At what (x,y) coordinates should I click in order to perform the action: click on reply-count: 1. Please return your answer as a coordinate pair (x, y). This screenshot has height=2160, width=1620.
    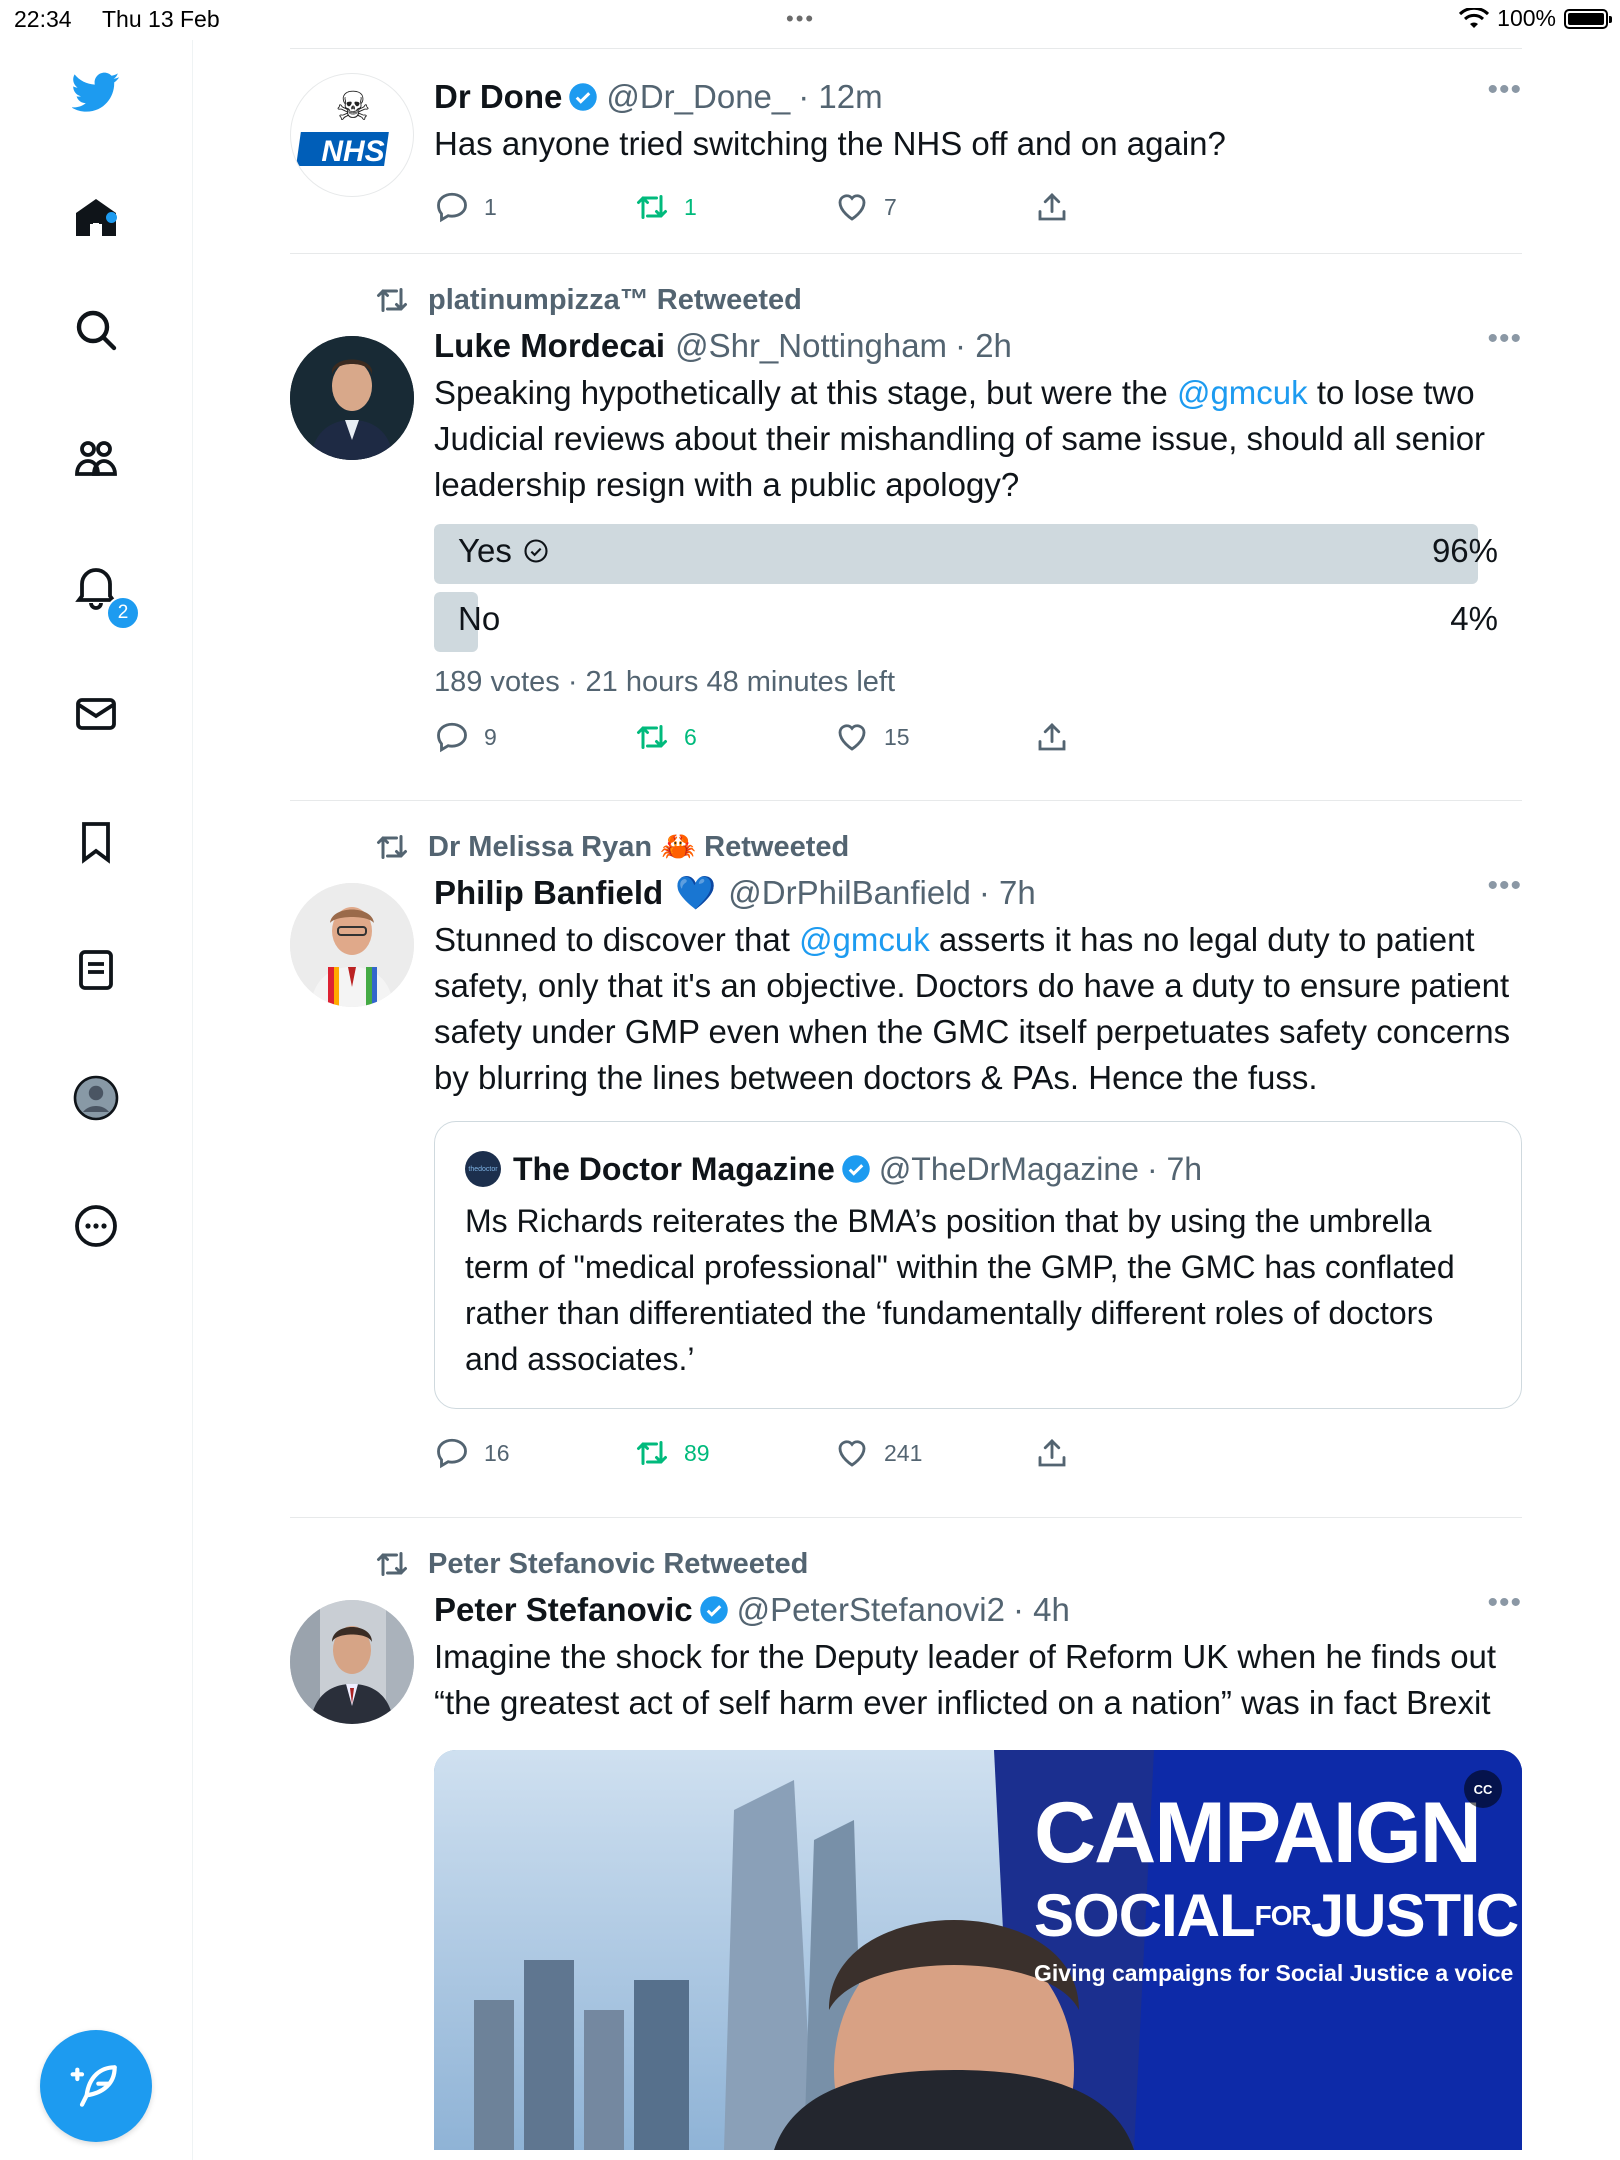
    Looking at the image, I should click on (490, 206).